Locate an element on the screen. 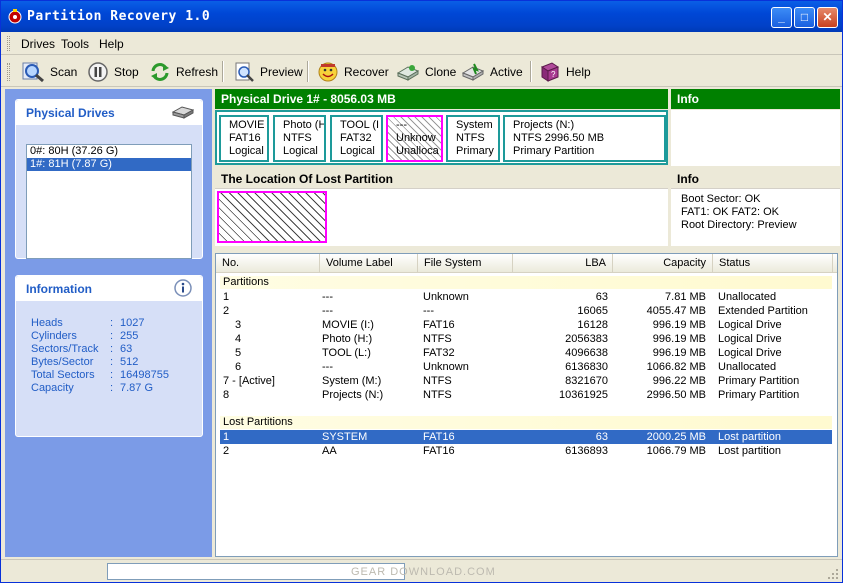 The image size is (843, 583). info-key: Sectors/Track is located at coordinates (65, 349).